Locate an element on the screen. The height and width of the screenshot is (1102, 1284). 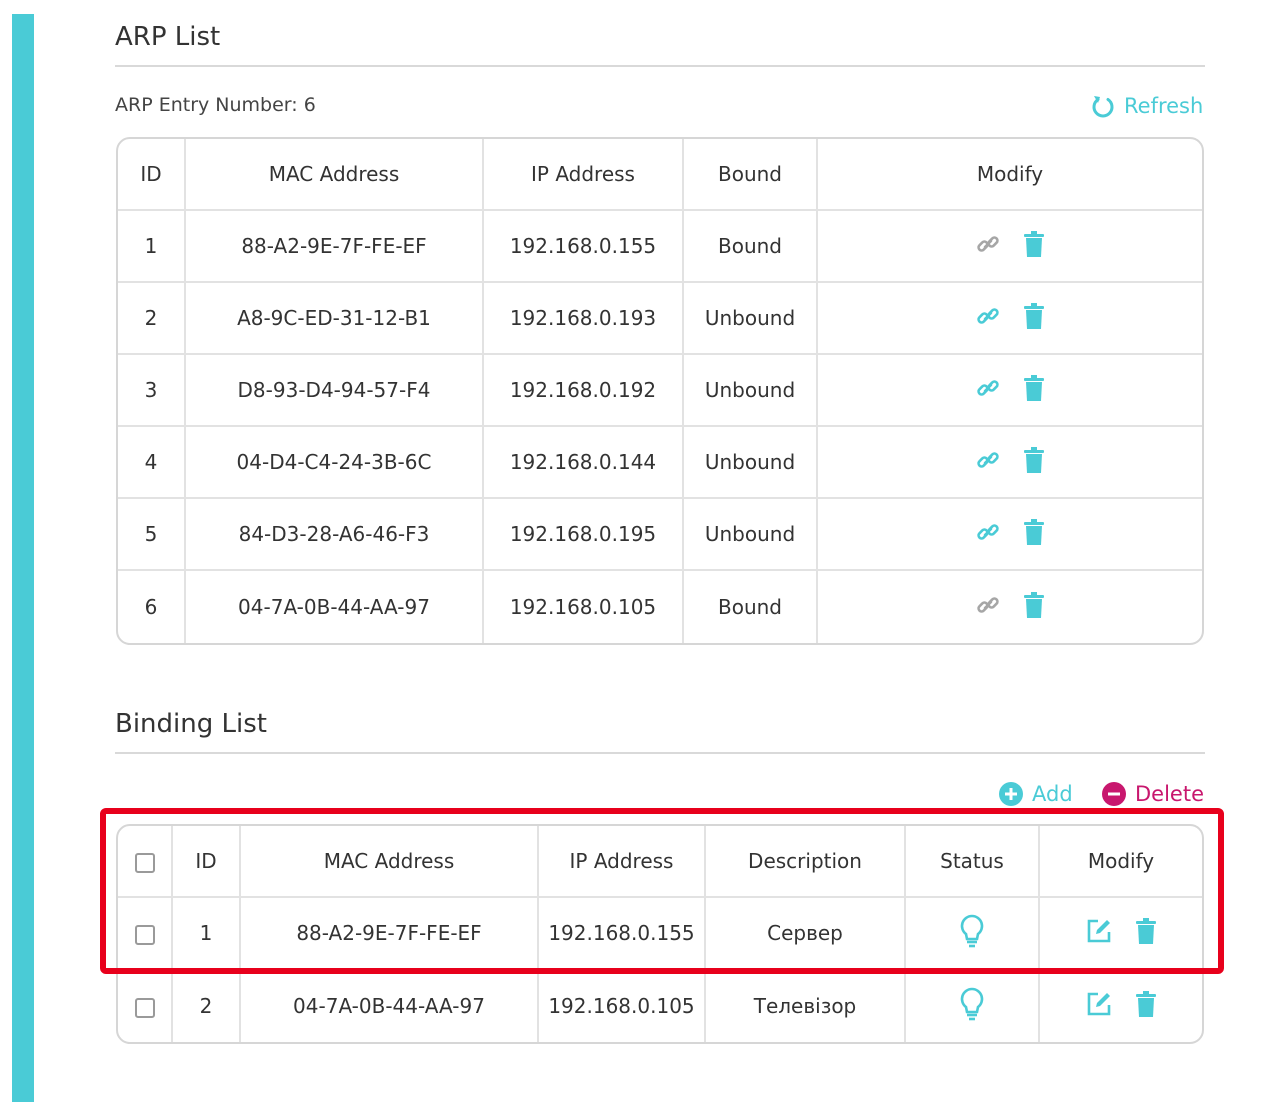
arp-header-bound: Bound is located at coordinates (751, 175).